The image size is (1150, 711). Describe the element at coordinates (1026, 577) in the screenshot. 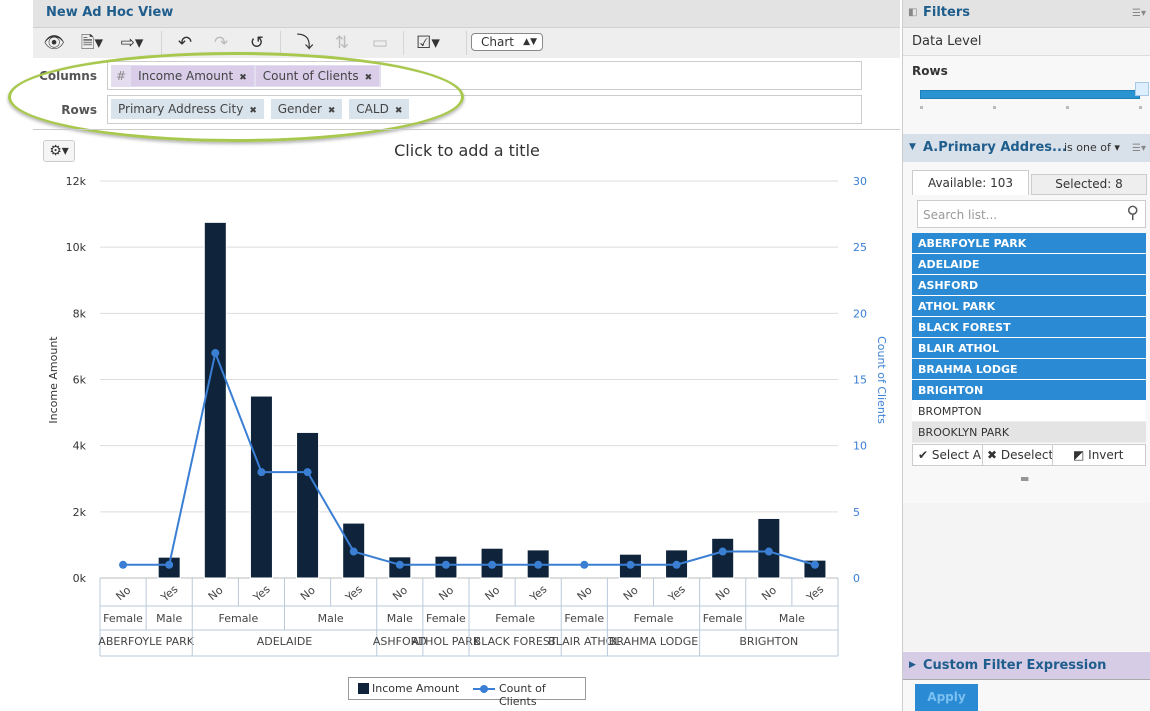

I see `filters-empty-area` at that location.